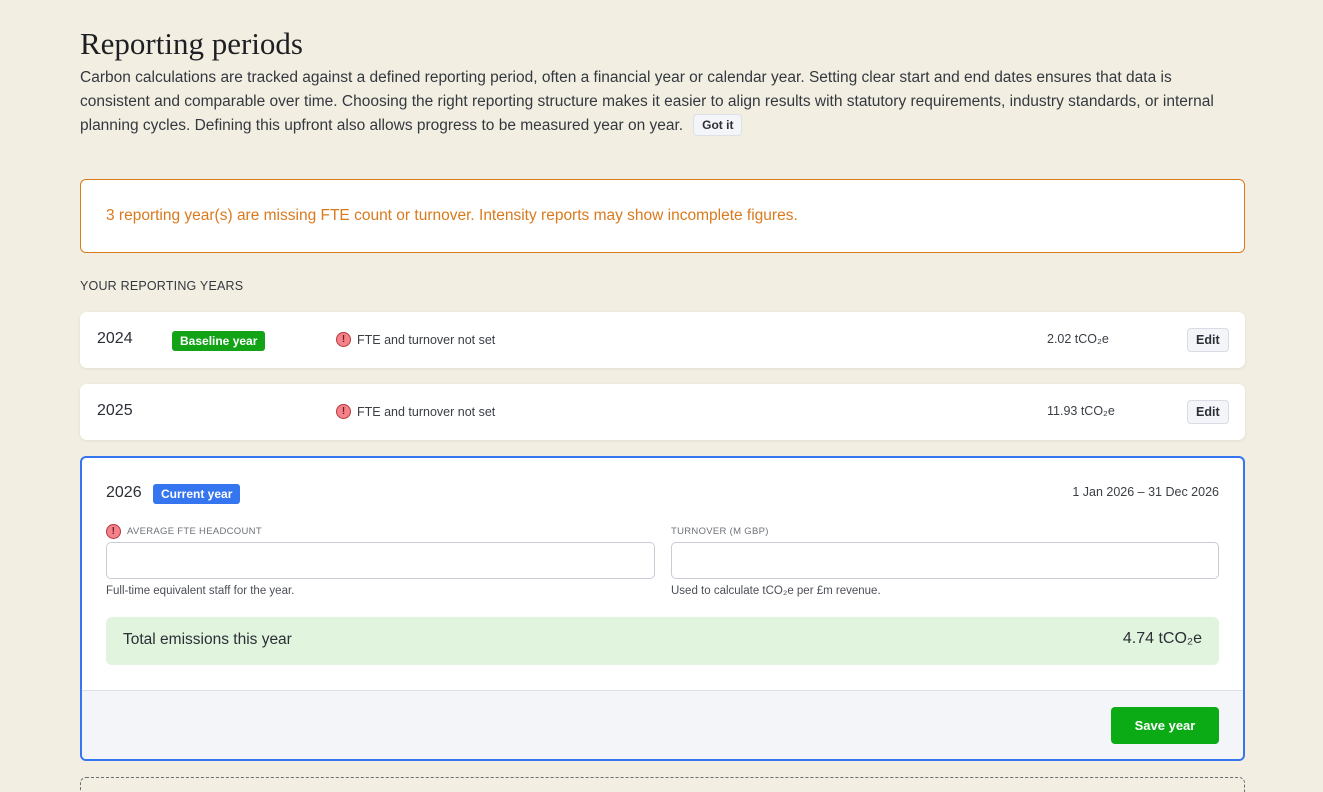 The height and width of the screenshot is (792, 1323). I want to click on turnover-label-text: TURNOVER (M GBP), so click(720, 531).